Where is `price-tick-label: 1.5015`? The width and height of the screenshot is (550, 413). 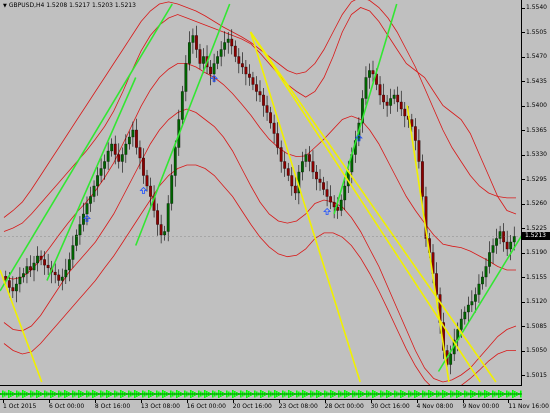 price-tick-label: 1.5015 is located at coordinates (536, 375).